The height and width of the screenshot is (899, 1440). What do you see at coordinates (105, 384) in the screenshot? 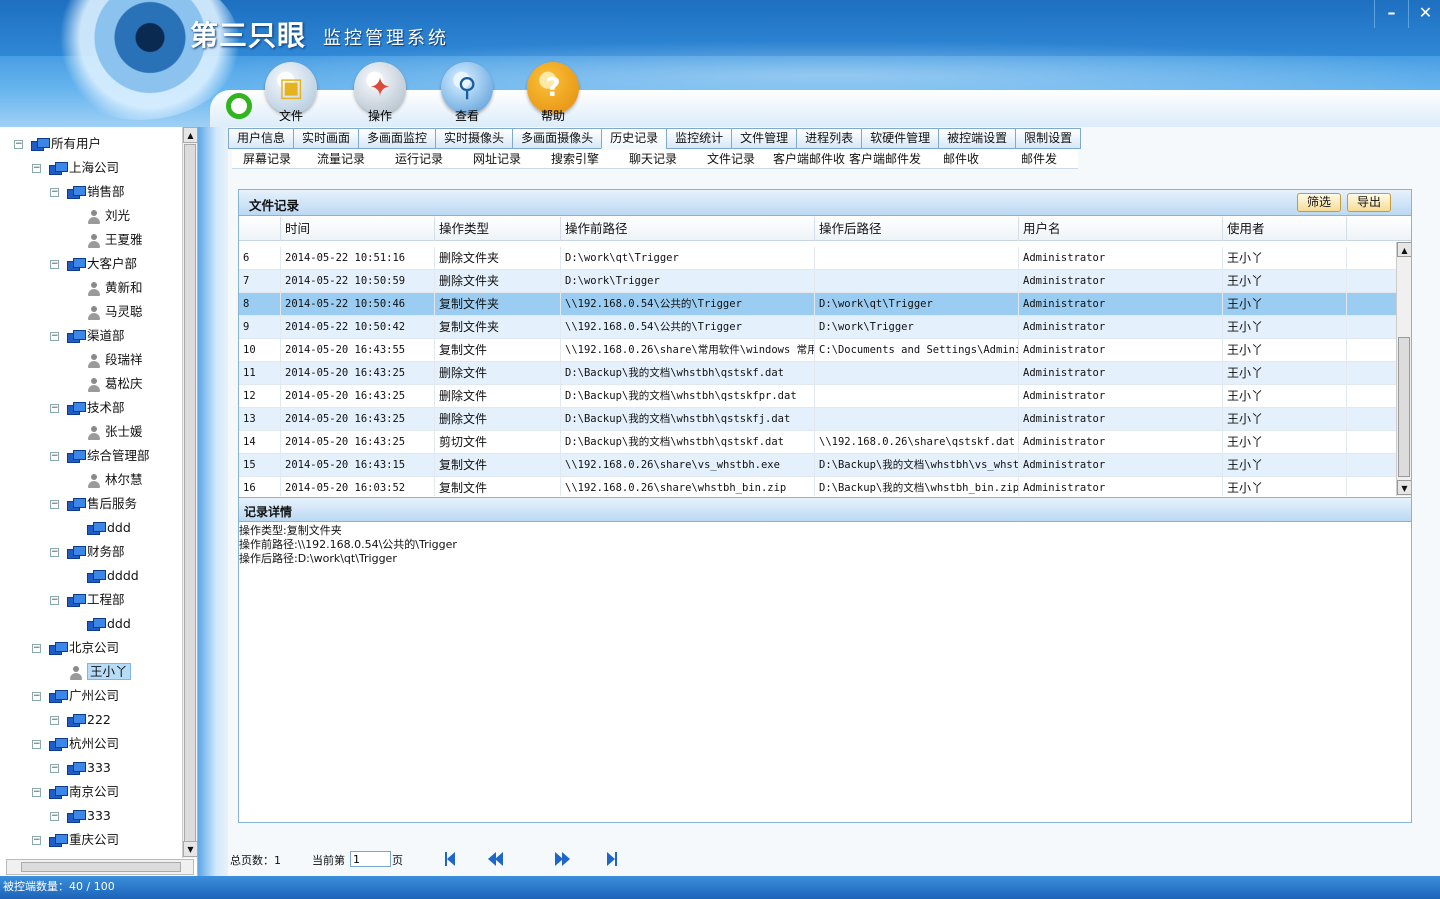
I see `tree-node: 葛松庆` at bounding box center [105, 384].